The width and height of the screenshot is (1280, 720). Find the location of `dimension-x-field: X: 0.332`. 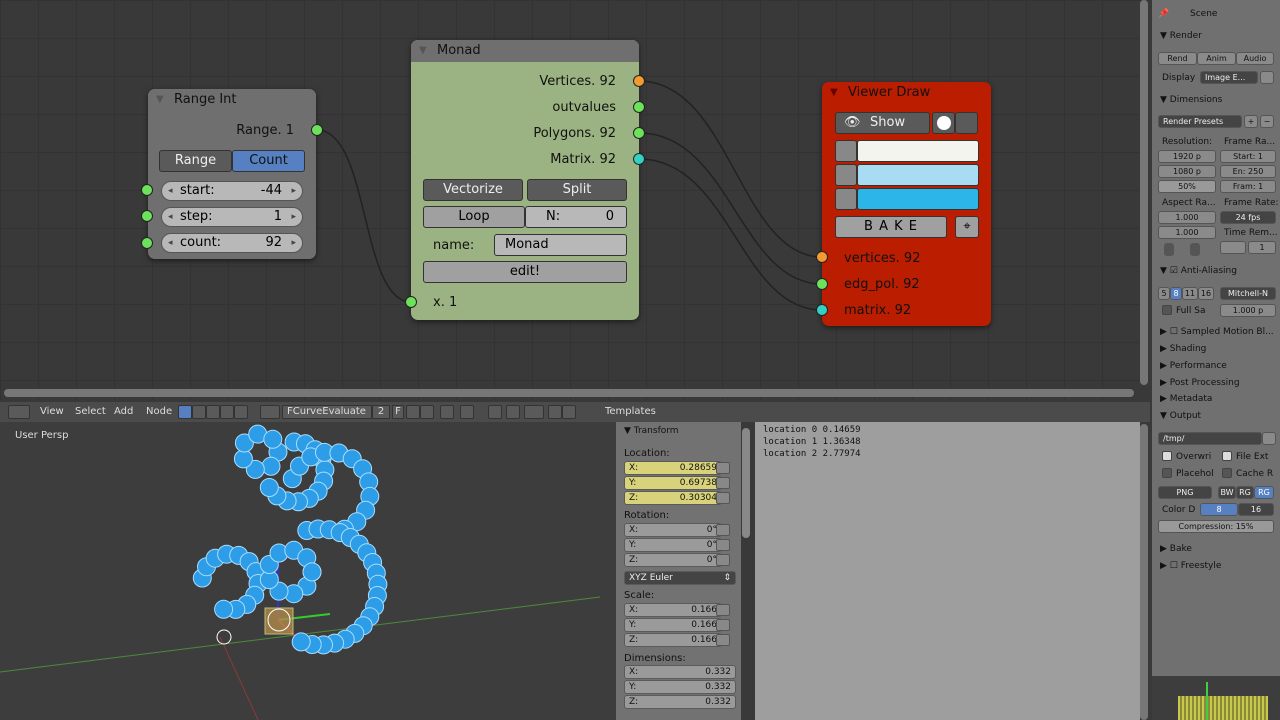

dimension-x-field: X: 0.332 is located at coordinates (680, 672).